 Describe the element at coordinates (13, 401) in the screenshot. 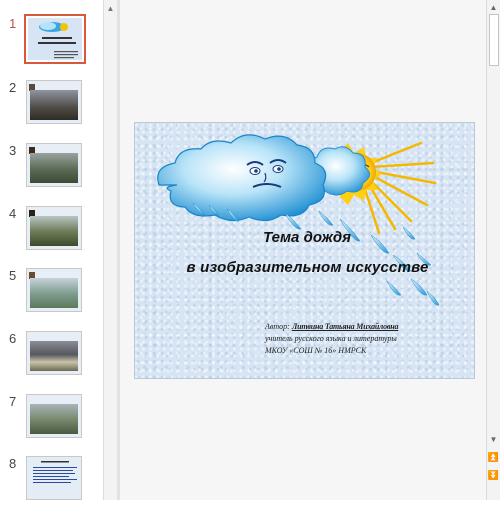

I see `slide-number: 7` at that location.